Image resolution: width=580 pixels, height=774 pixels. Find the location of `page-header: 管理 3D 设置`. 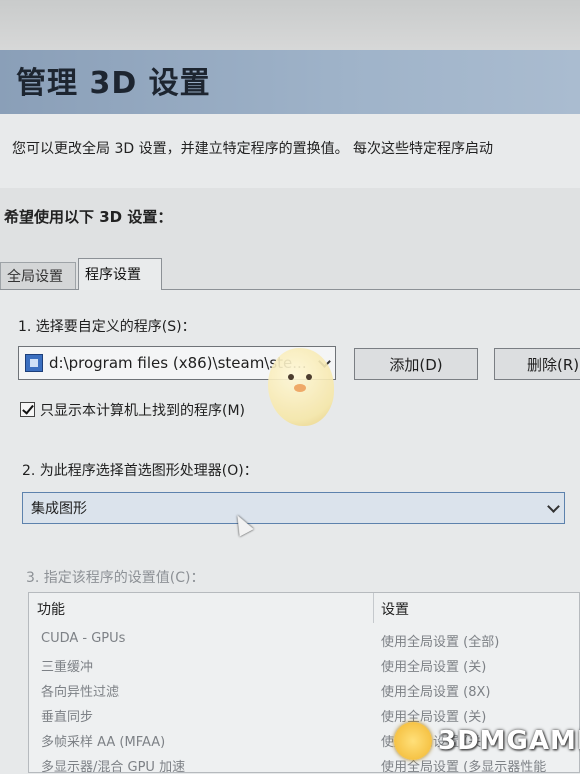

page-header: 管理 3D 设置 is located at coordinates (290, 82).